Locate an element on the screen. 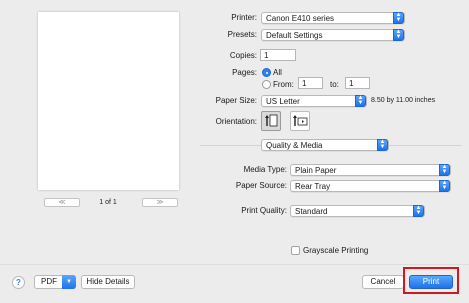 The image size is (469, 303). printer-label: Printer: is located at coordinates (244, 17).